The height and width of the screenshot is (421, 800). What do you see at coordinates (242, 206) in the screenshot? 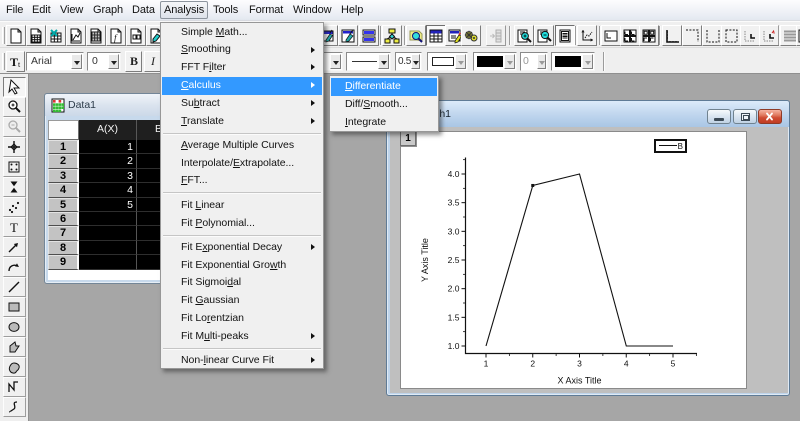
I see `menu-item-fit-linear: Fit Linear` at bounding box center [242, 206].